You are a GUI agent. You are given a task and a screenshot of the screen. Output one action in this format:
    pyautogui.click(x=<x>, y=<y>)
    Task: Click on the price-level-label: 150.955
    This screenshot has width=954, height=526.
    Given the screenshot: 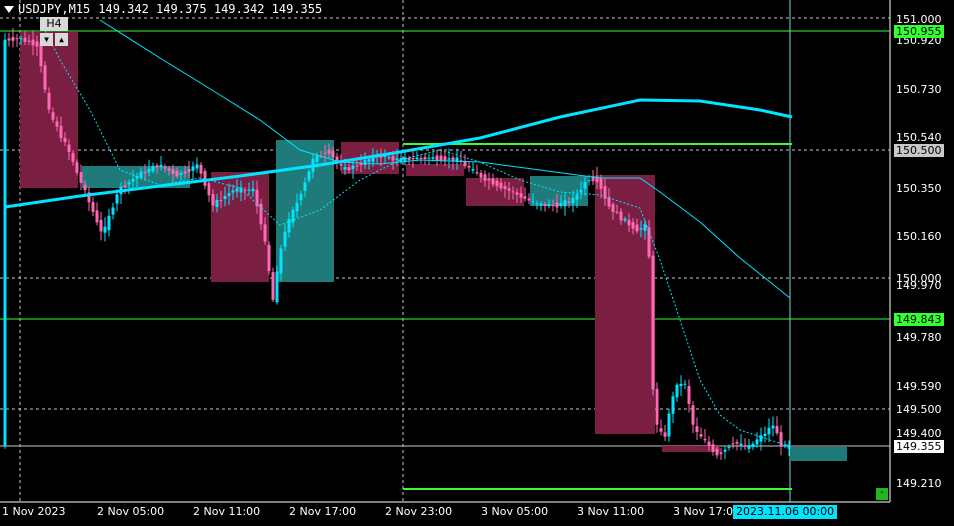 What is the action you would take?
    pyautogui.click(x=919, y=31)
    